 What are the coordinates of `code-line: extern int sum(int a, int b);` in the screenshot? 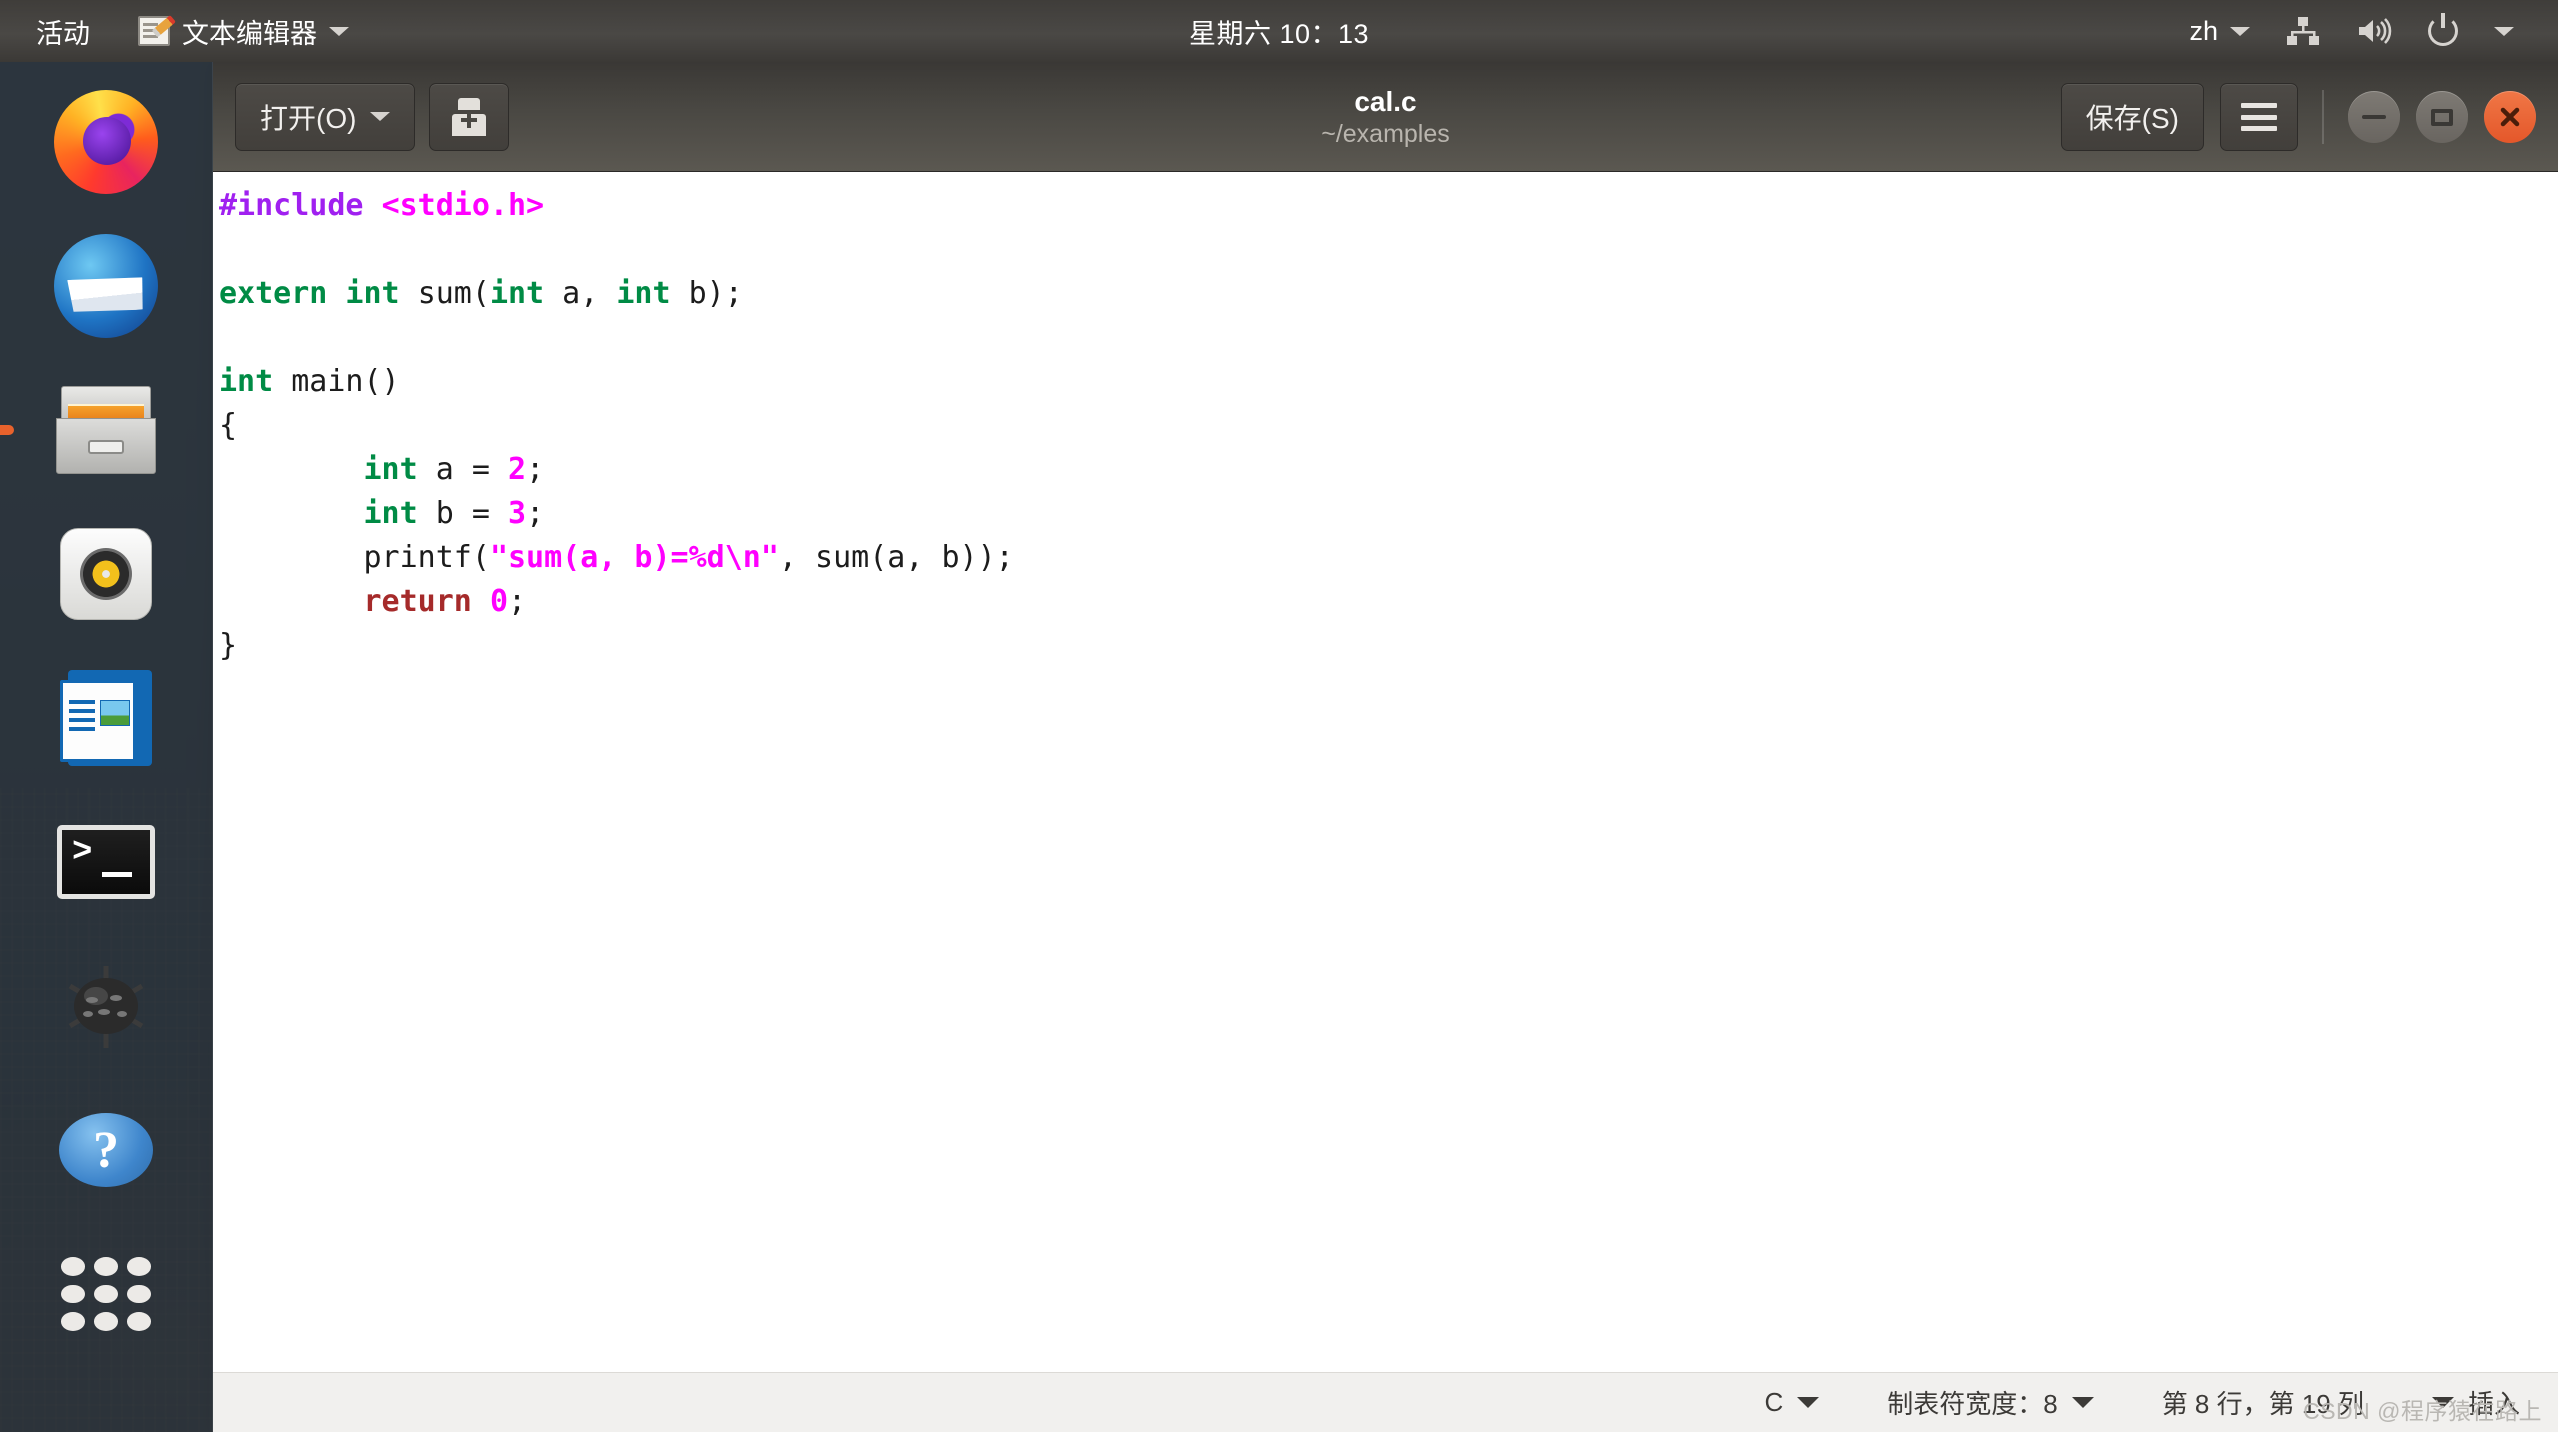 It's located at (1388, 294).